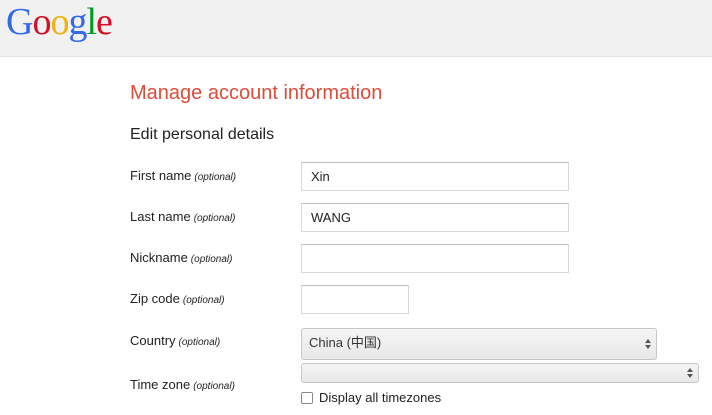 The width and height of the screenshot is (712, 415). What do you see at coordinates (435, 258) in the screenshot?
I see `nickname-input` at bounding box center [435, 258].